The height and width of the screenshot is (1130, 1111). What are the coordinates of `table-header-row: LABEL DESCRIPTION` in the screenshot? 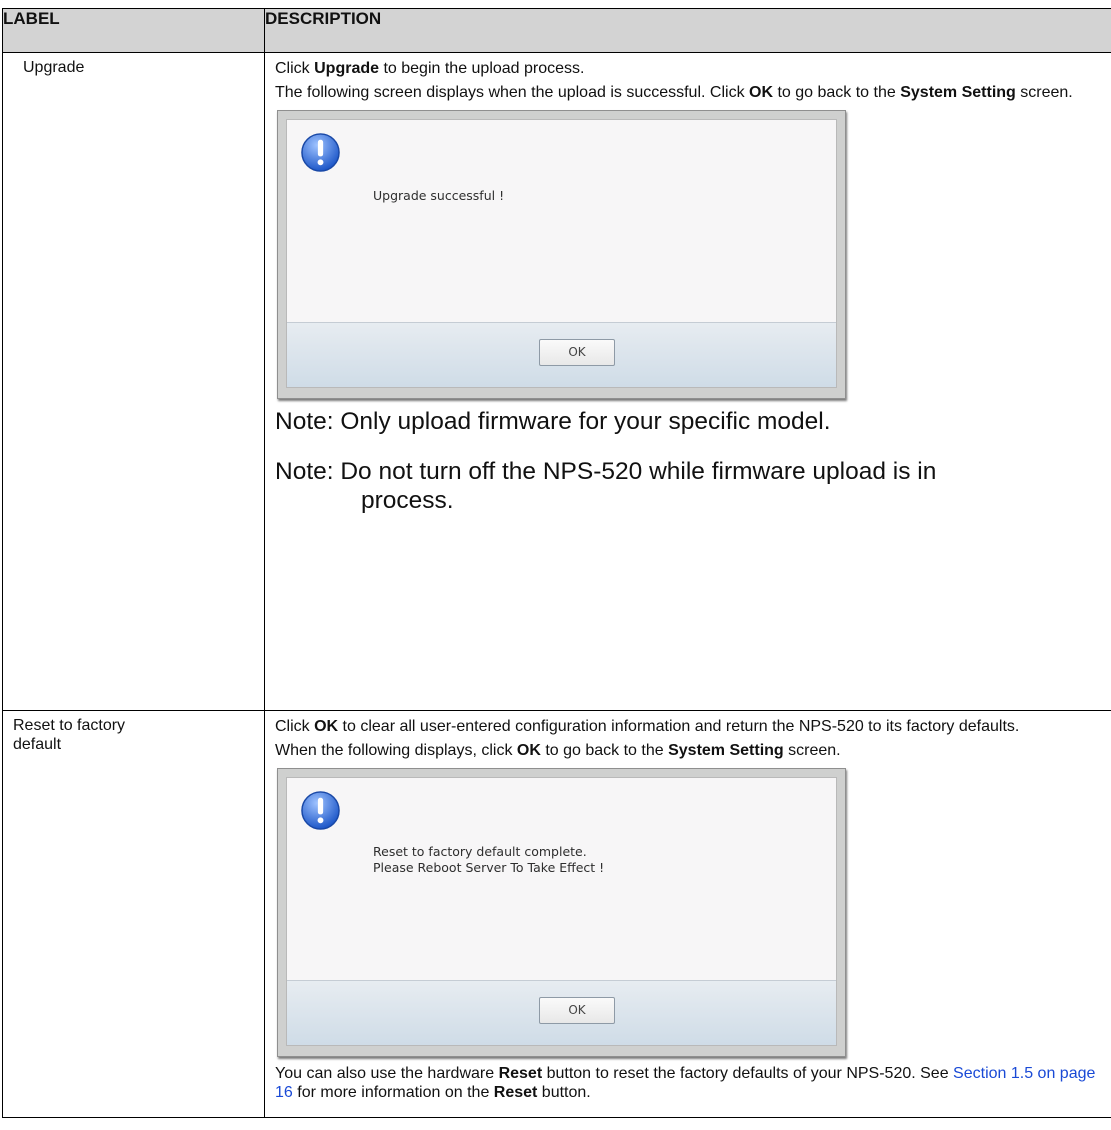 It's located at (556, 30).